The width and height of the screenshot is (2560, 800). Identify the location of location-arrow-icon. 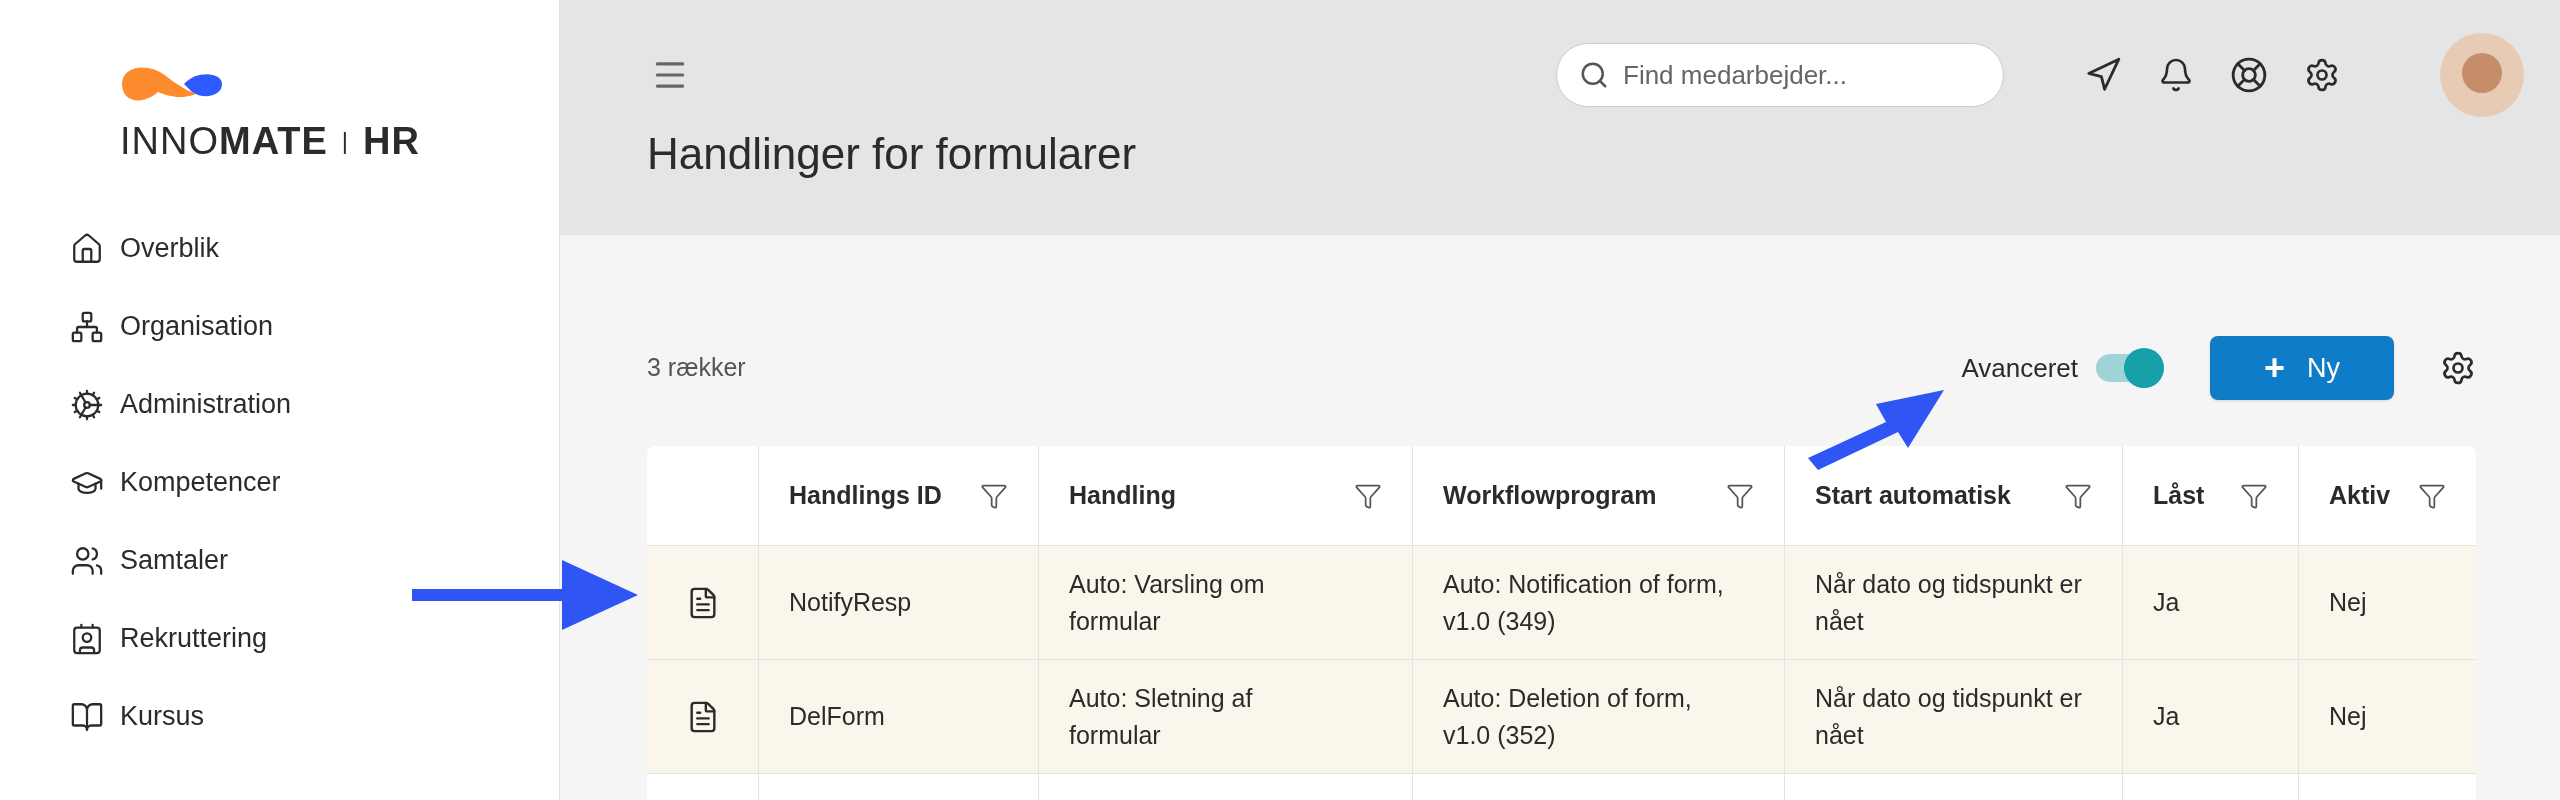
(2103, 75).